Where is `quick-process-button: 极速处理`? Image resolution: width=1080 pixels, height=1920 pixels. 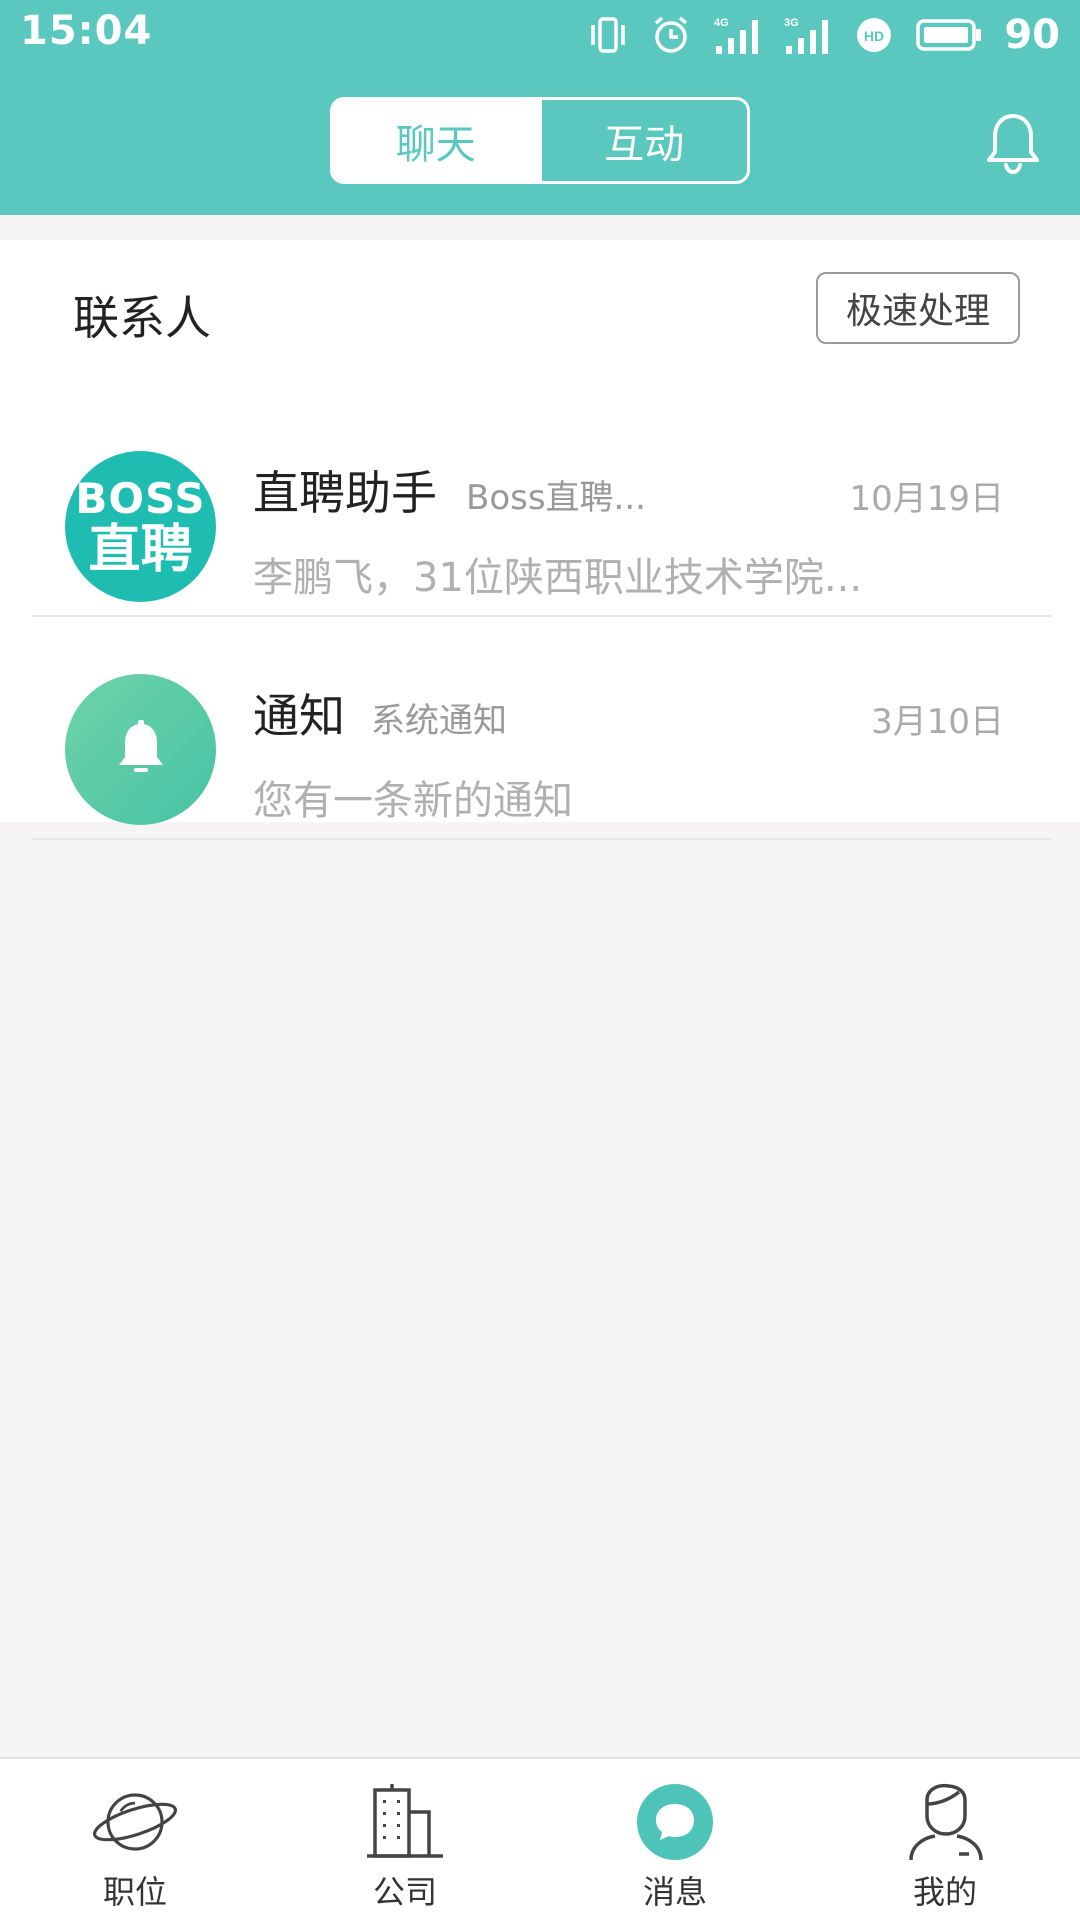
quick-process-button: 极速处理 is located at coordinates (918, 308).